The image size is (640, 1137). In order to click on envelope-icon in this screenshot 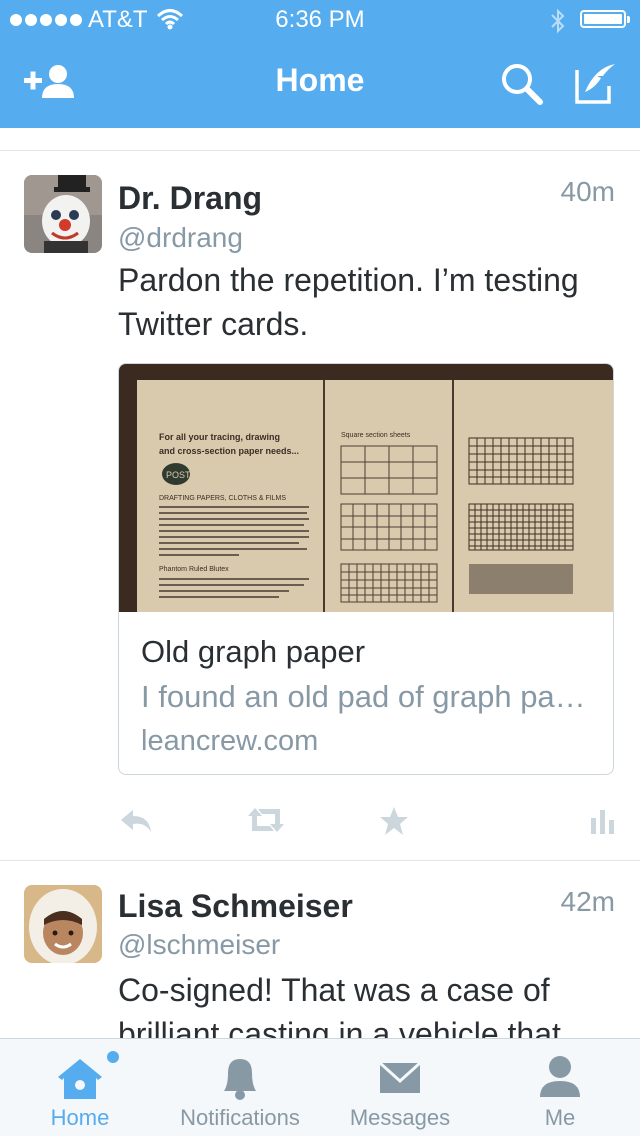, I will do `click(400, 1077)`.